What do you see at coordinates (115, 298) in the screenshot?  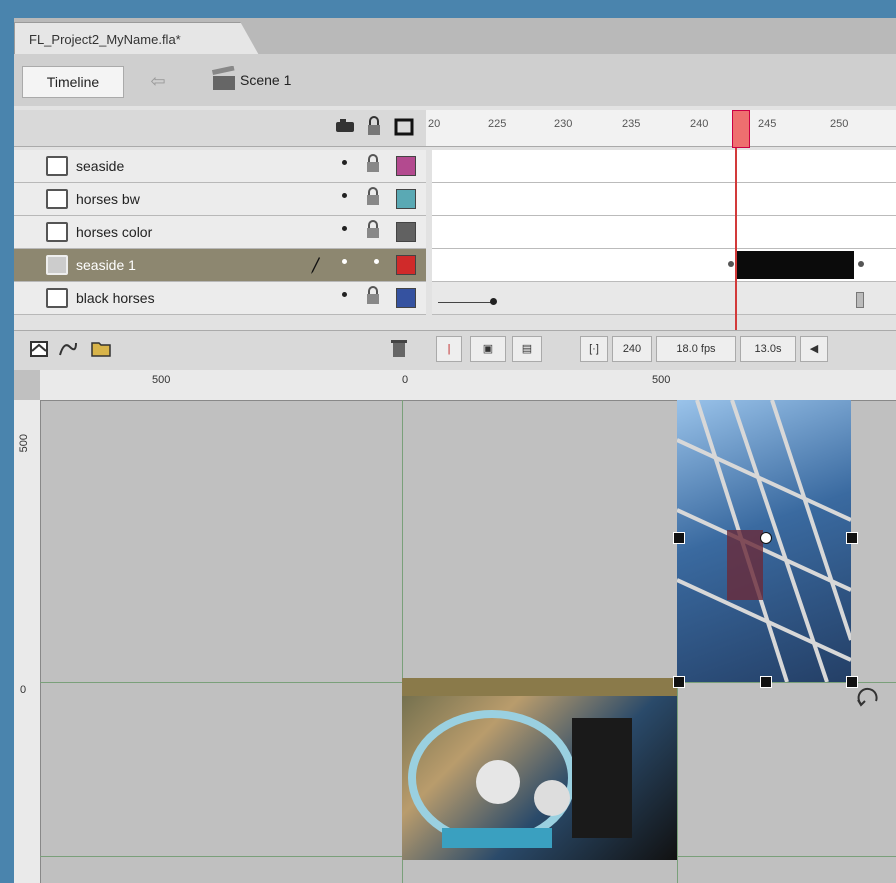 I see `layer-name: black horses` at bounding box center [115, 298].